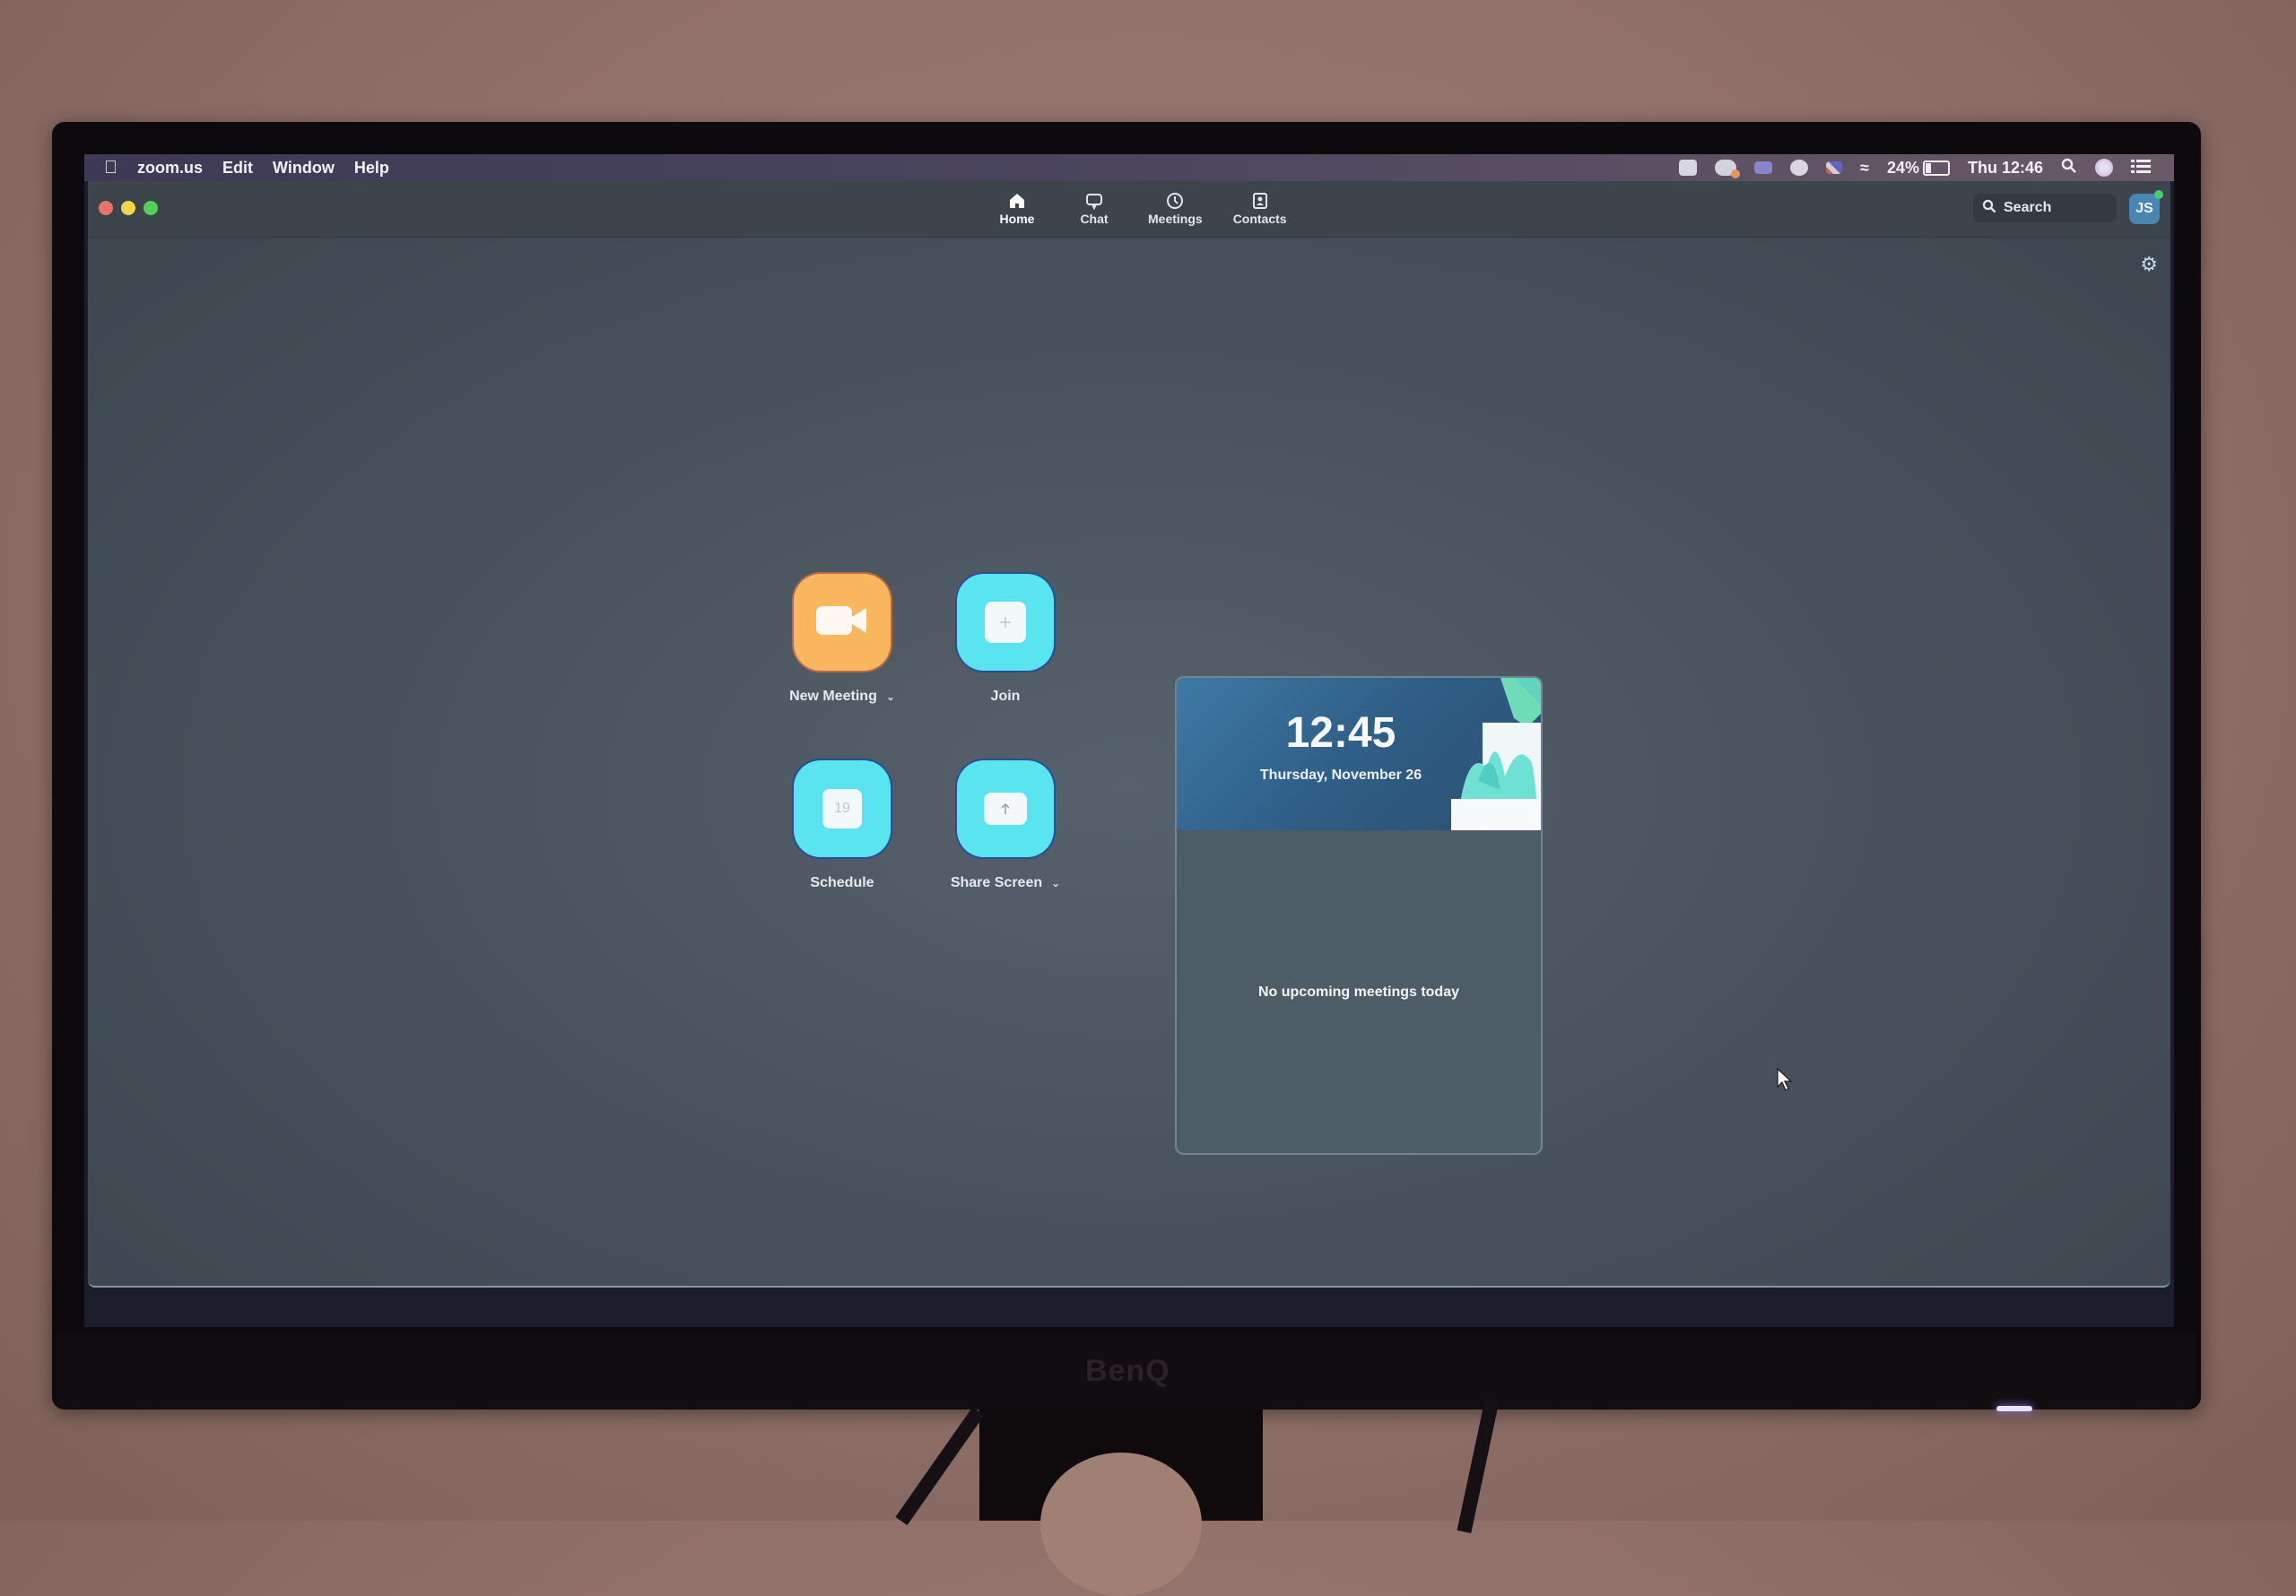 This screenshot has height=1596, width=2296. Describe the element at coordinates (1175, 201) in the screenshot. I see `clock-icon` at that location.